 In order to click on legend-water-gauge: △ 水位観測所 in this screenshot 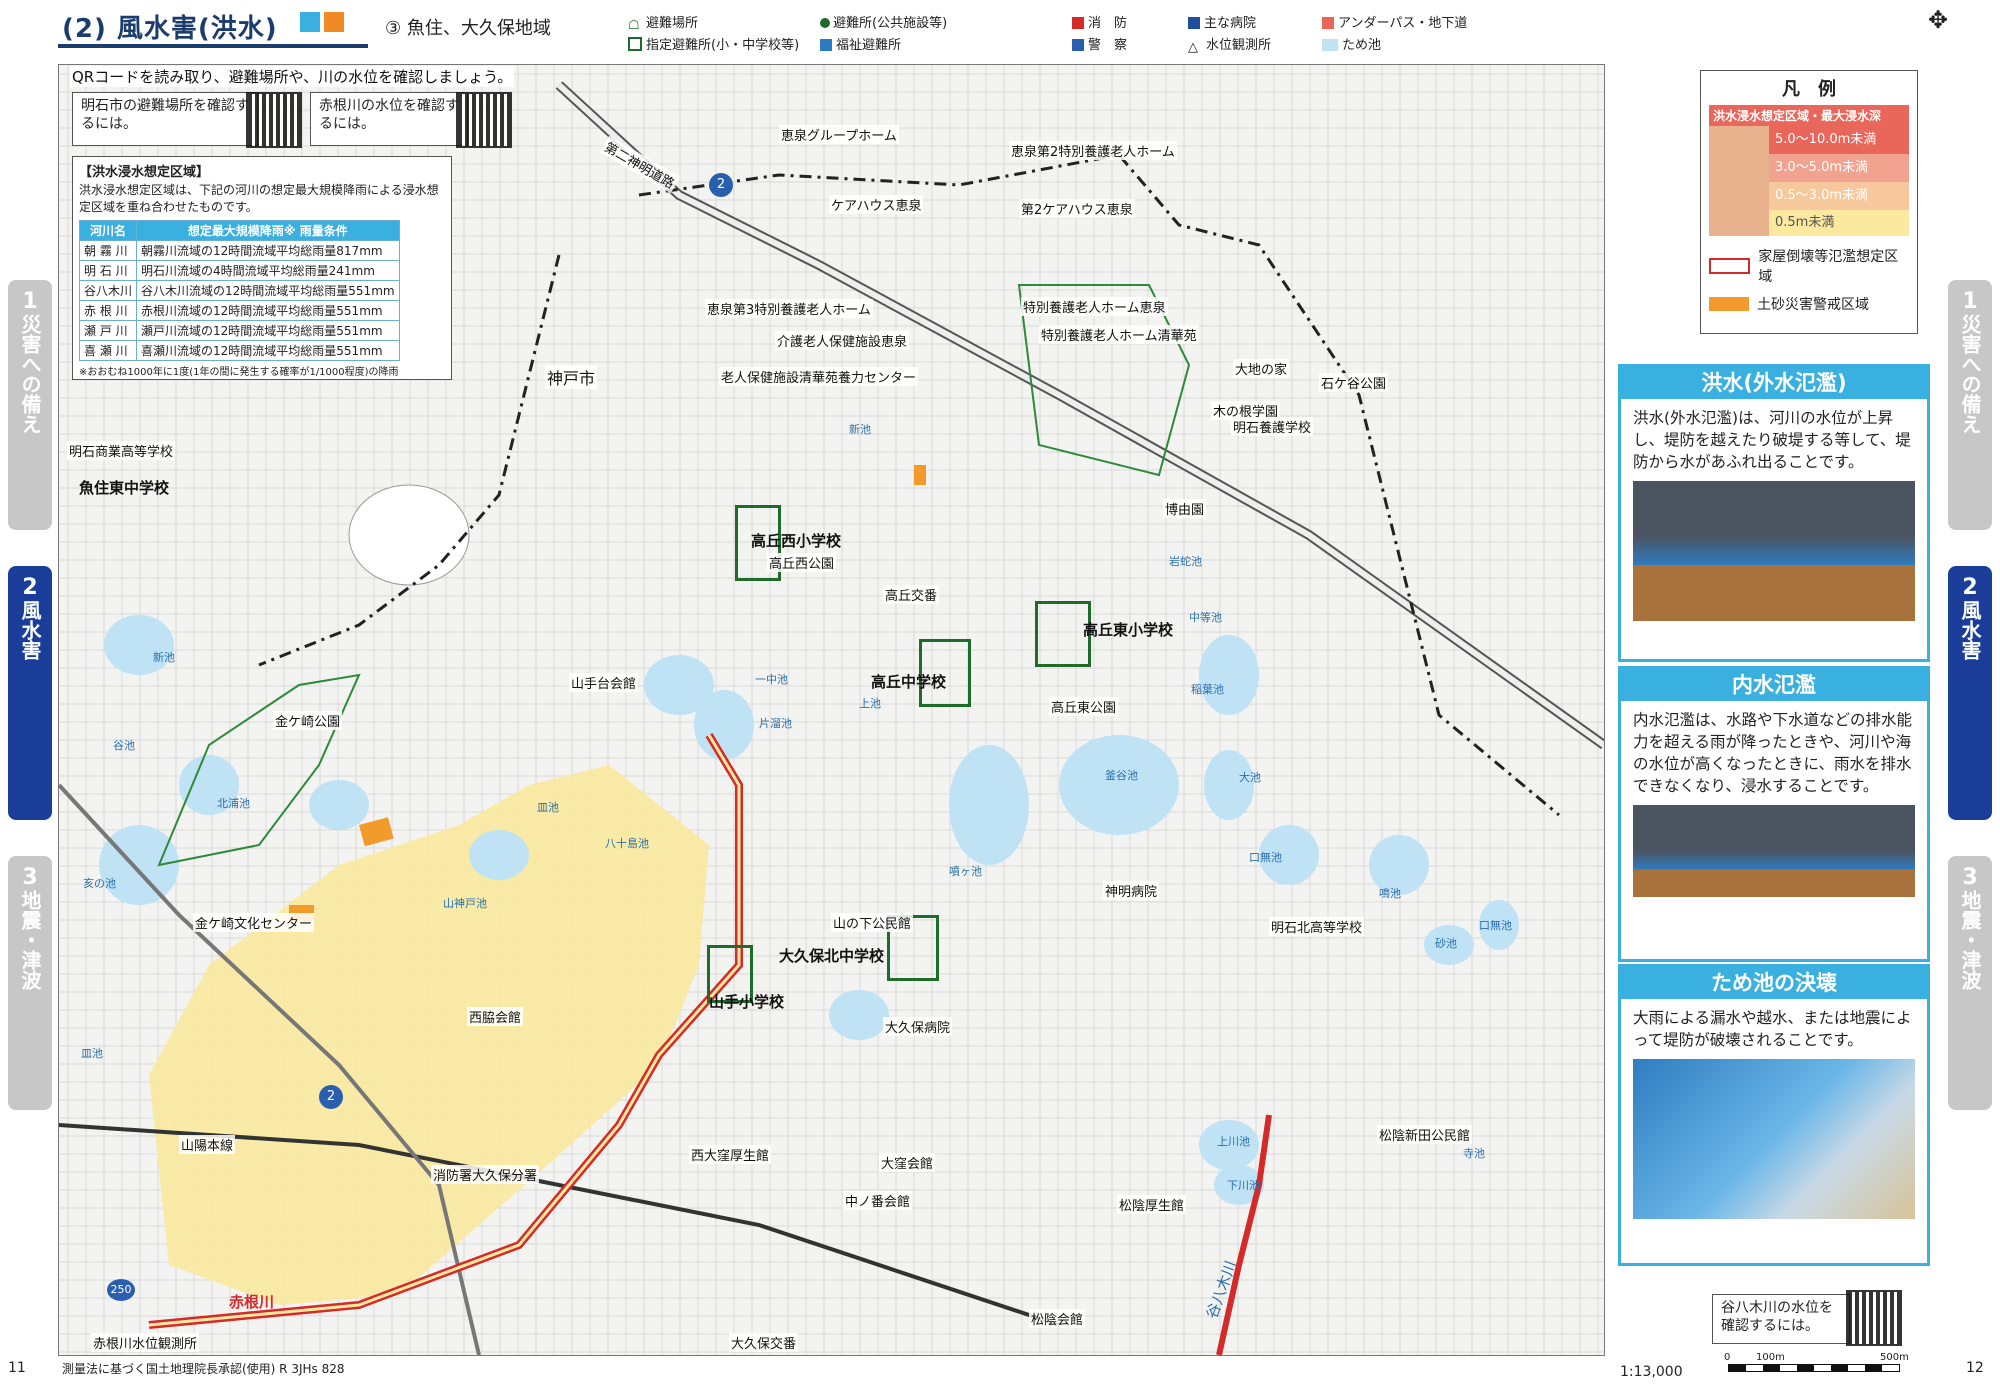, I will do `click(1230, 46)`.